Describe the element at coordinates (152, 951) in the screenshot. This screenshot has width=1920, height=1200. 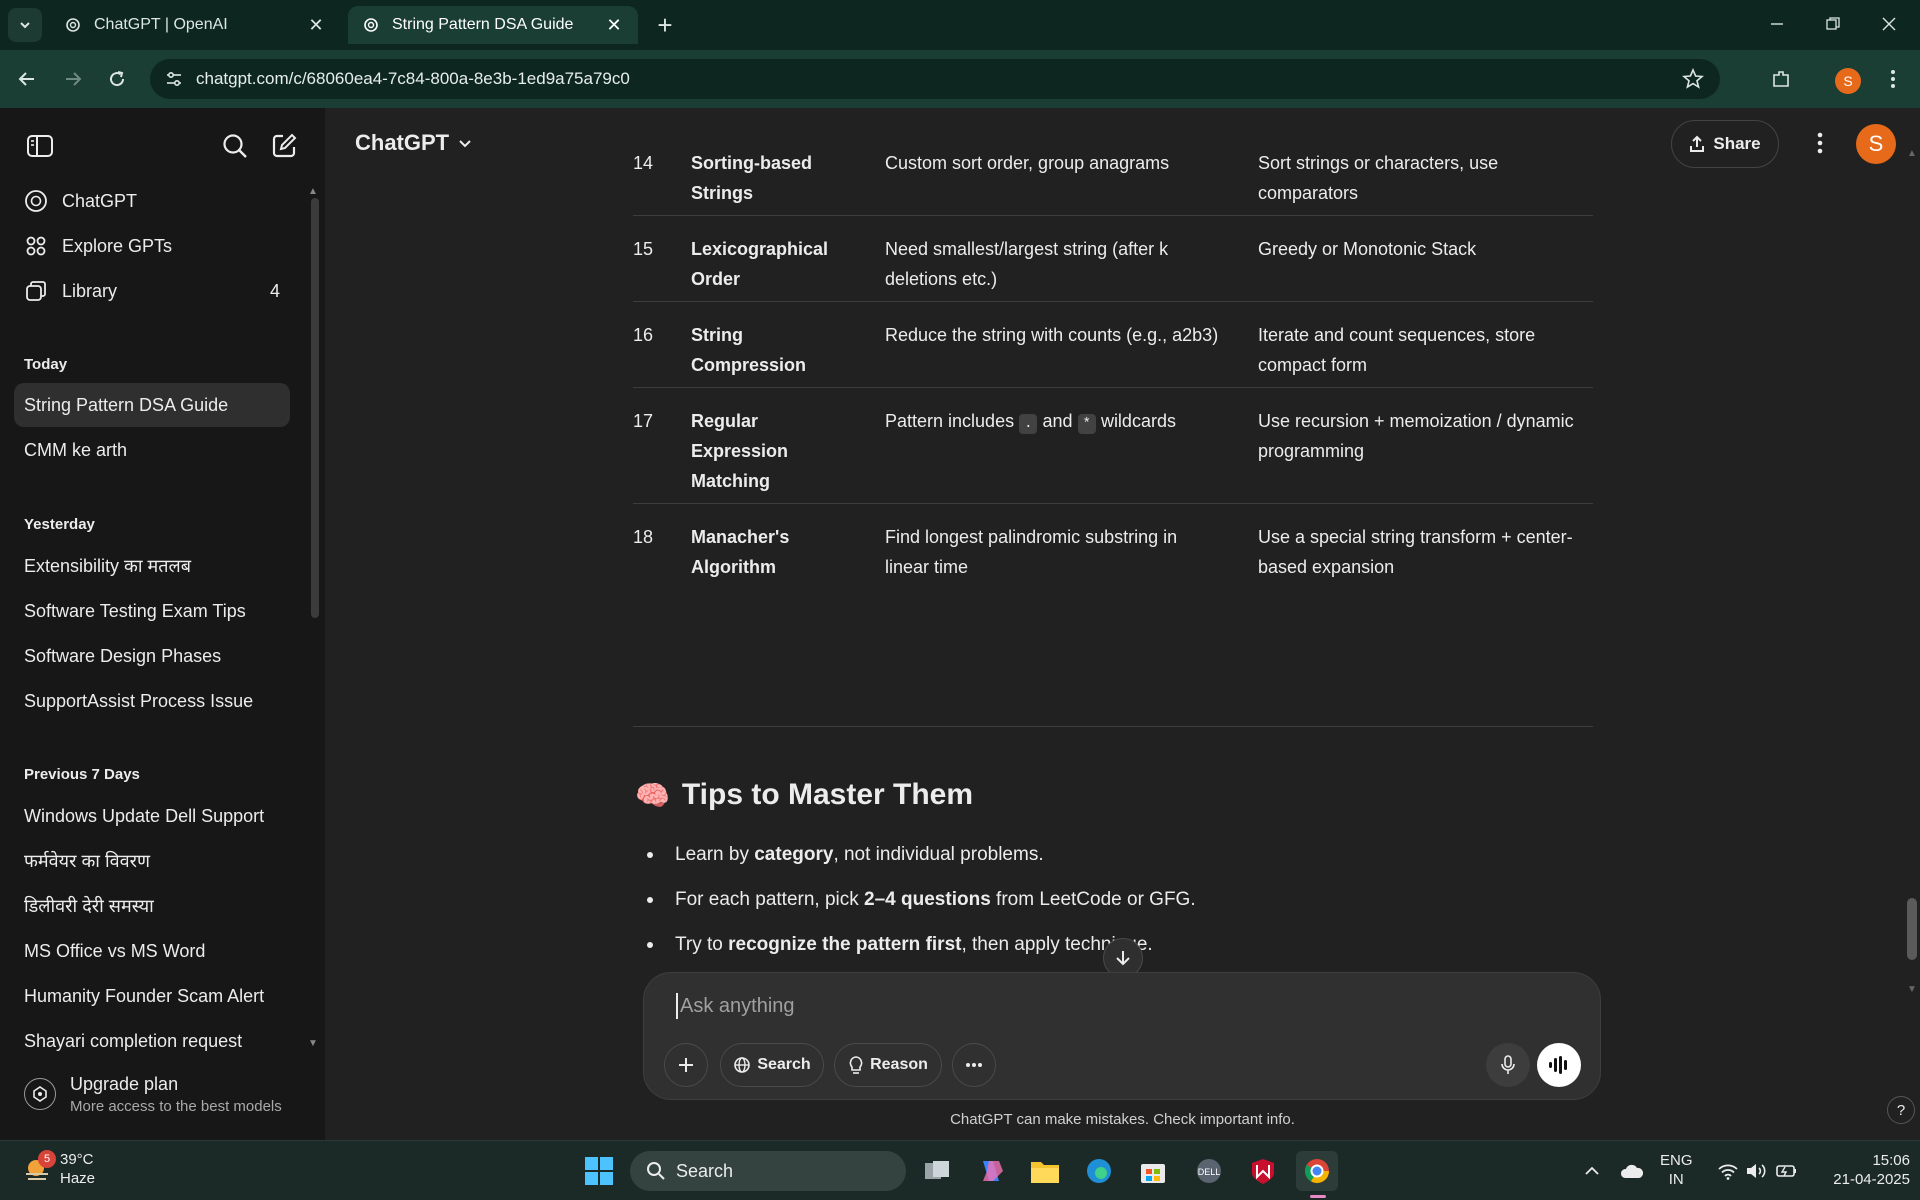
I see `chat-item: MS Office vs MS Word` at that location.